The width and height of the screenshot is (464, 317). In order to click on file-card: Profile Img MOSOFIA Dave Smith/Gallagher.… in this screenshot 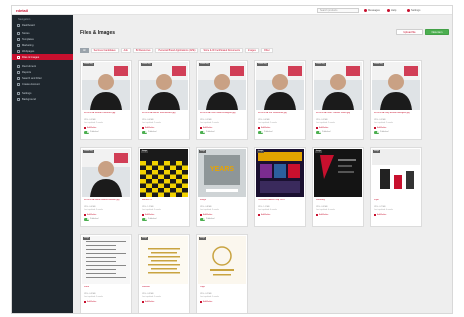, I will do `click(222, 100)`.